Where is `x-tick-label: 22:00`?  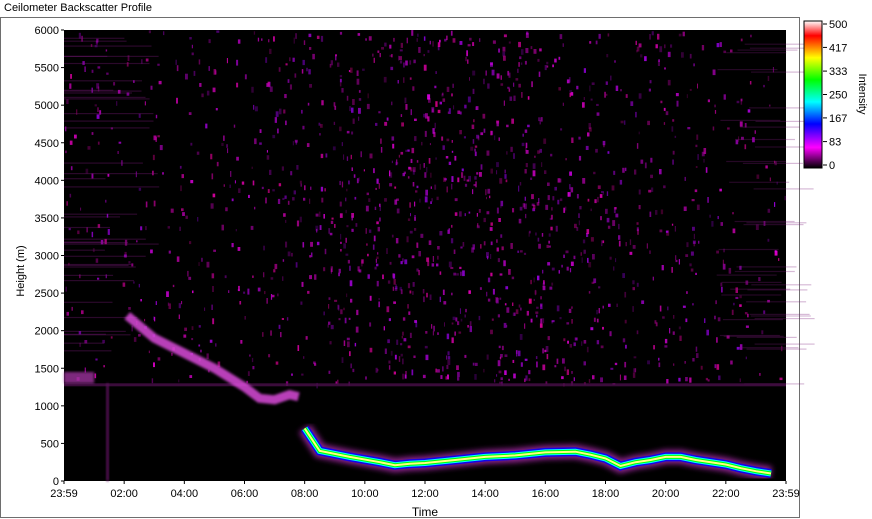 x-tick-label: 22:00 is located at coordinates (726, 494).